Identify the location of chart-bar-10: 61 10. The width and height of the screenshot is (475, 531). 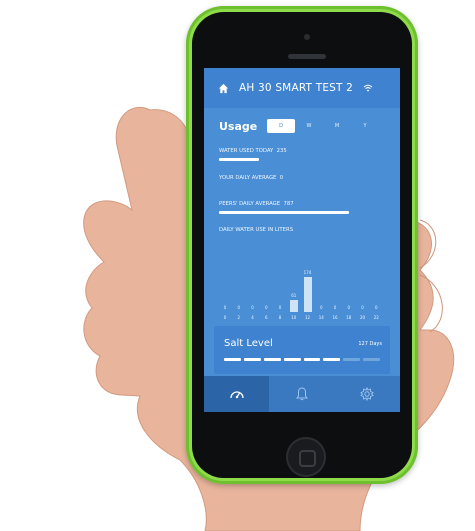
(293, 290).